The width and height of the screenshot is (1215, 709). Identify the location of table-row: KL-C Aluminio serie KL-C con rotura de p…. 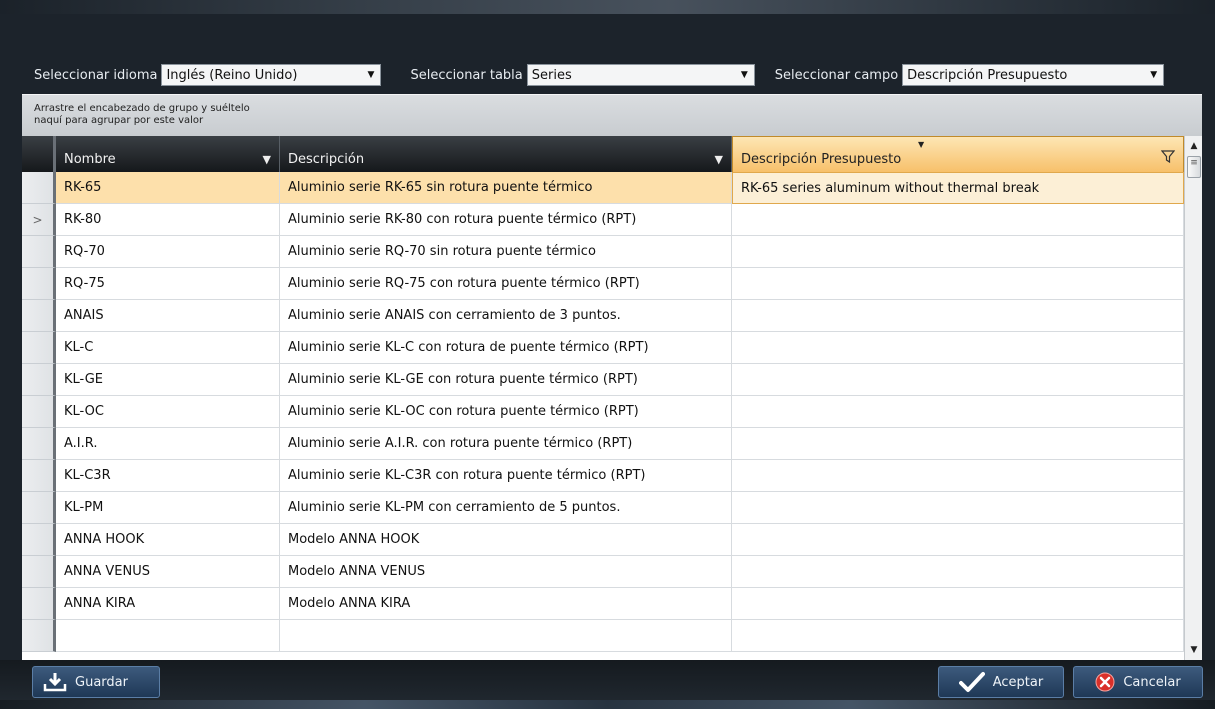
(603, 348).